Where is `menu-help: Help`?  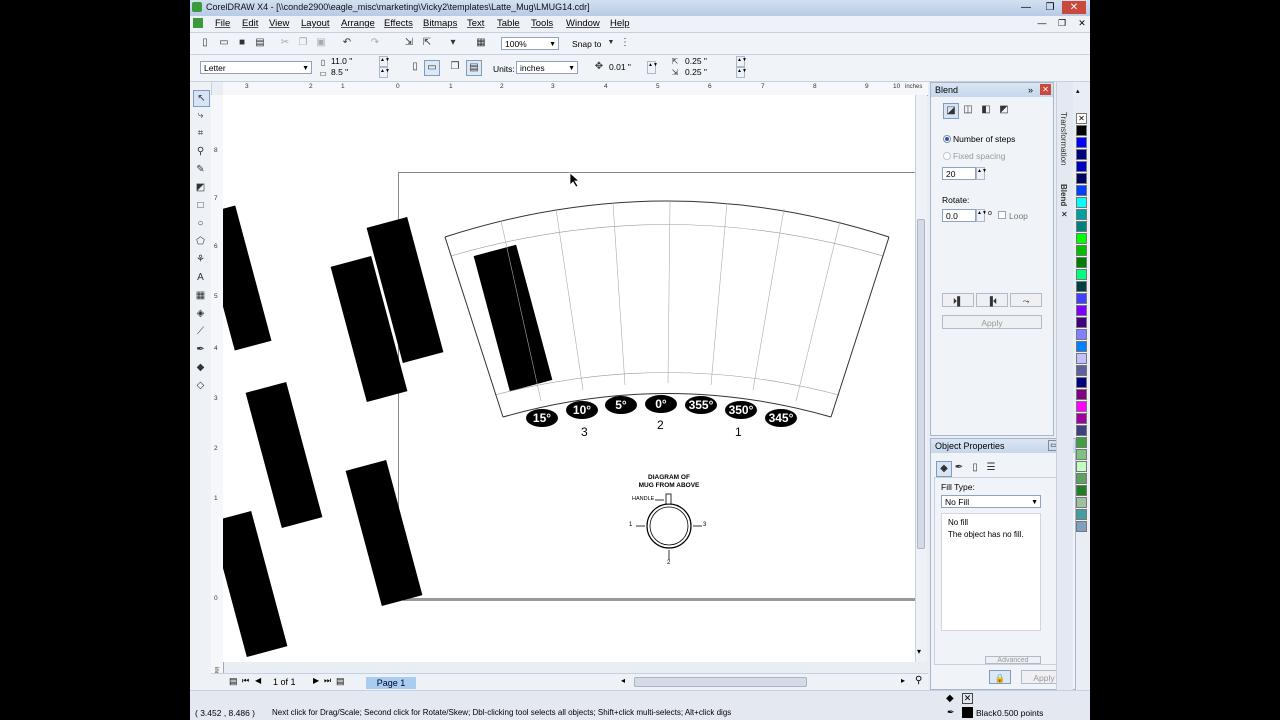
menu-help: Help is located at coordinates (620, 23).